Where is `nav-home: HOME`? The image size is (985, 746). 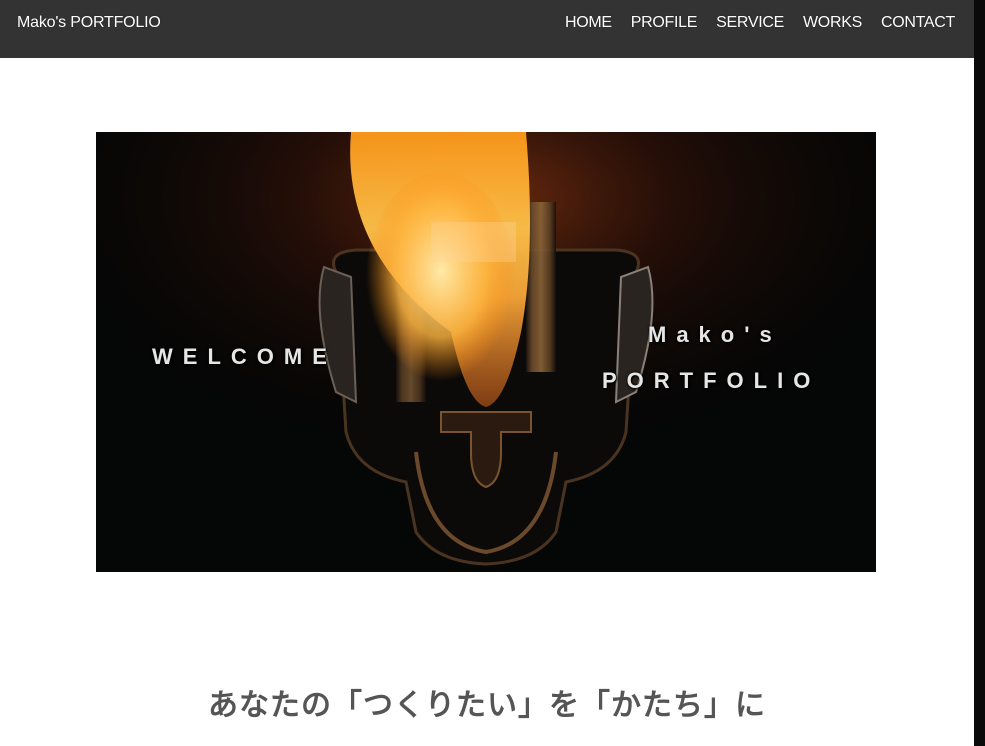
nav-home: HOME is located at coordinates (588, 23).